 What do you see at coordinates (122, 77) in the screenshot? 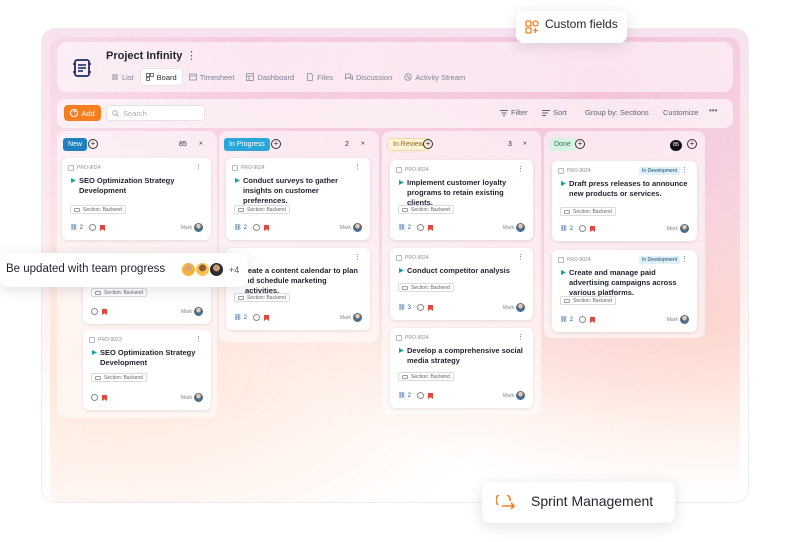
I see `tab-list: List` at bounding box center [122, 77].